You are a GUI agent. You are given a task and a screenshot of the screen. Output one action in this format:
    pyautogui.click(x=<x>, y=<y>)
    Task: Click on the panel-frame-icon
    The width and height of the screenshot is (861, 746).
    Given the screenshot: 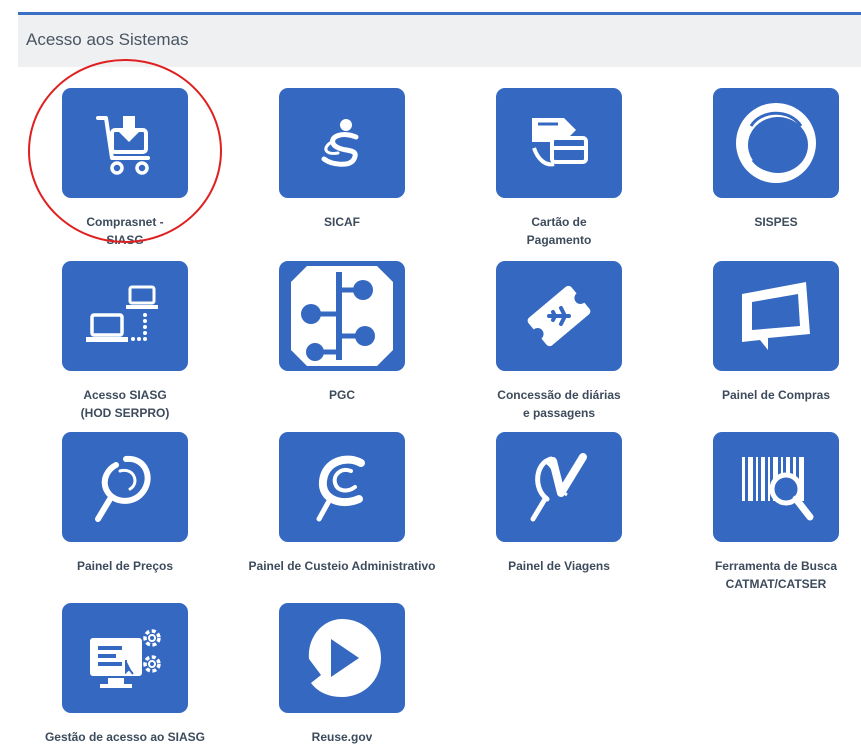 What is the action you would take?
    pyautogui.click(x=776, y=316)
    